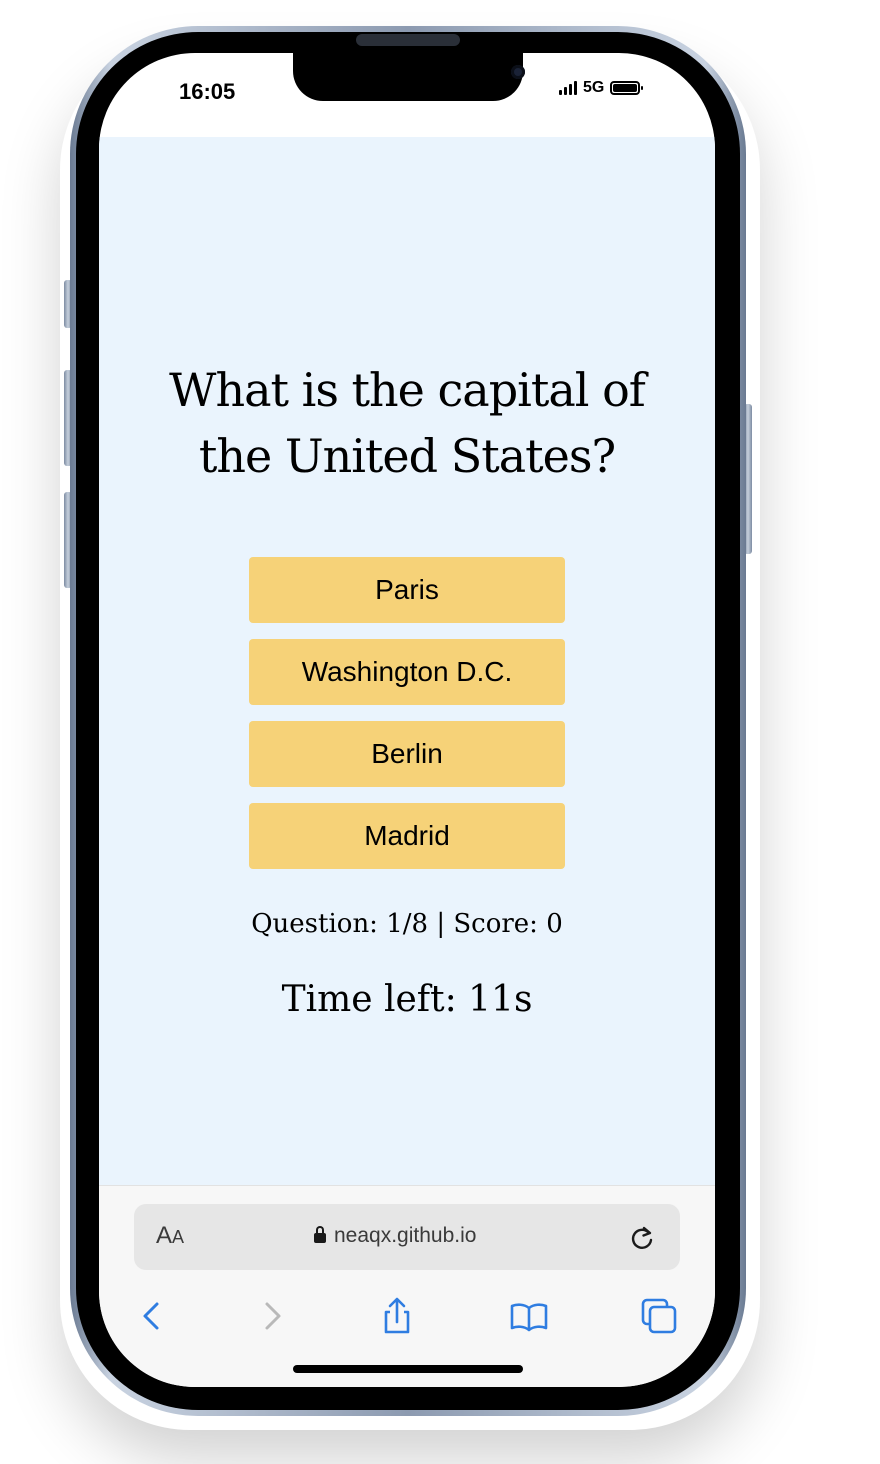 The width and height of the screenshot is (880, 1464). I want to click on answer-button-washington: Washington D.C., so click(407, 672).